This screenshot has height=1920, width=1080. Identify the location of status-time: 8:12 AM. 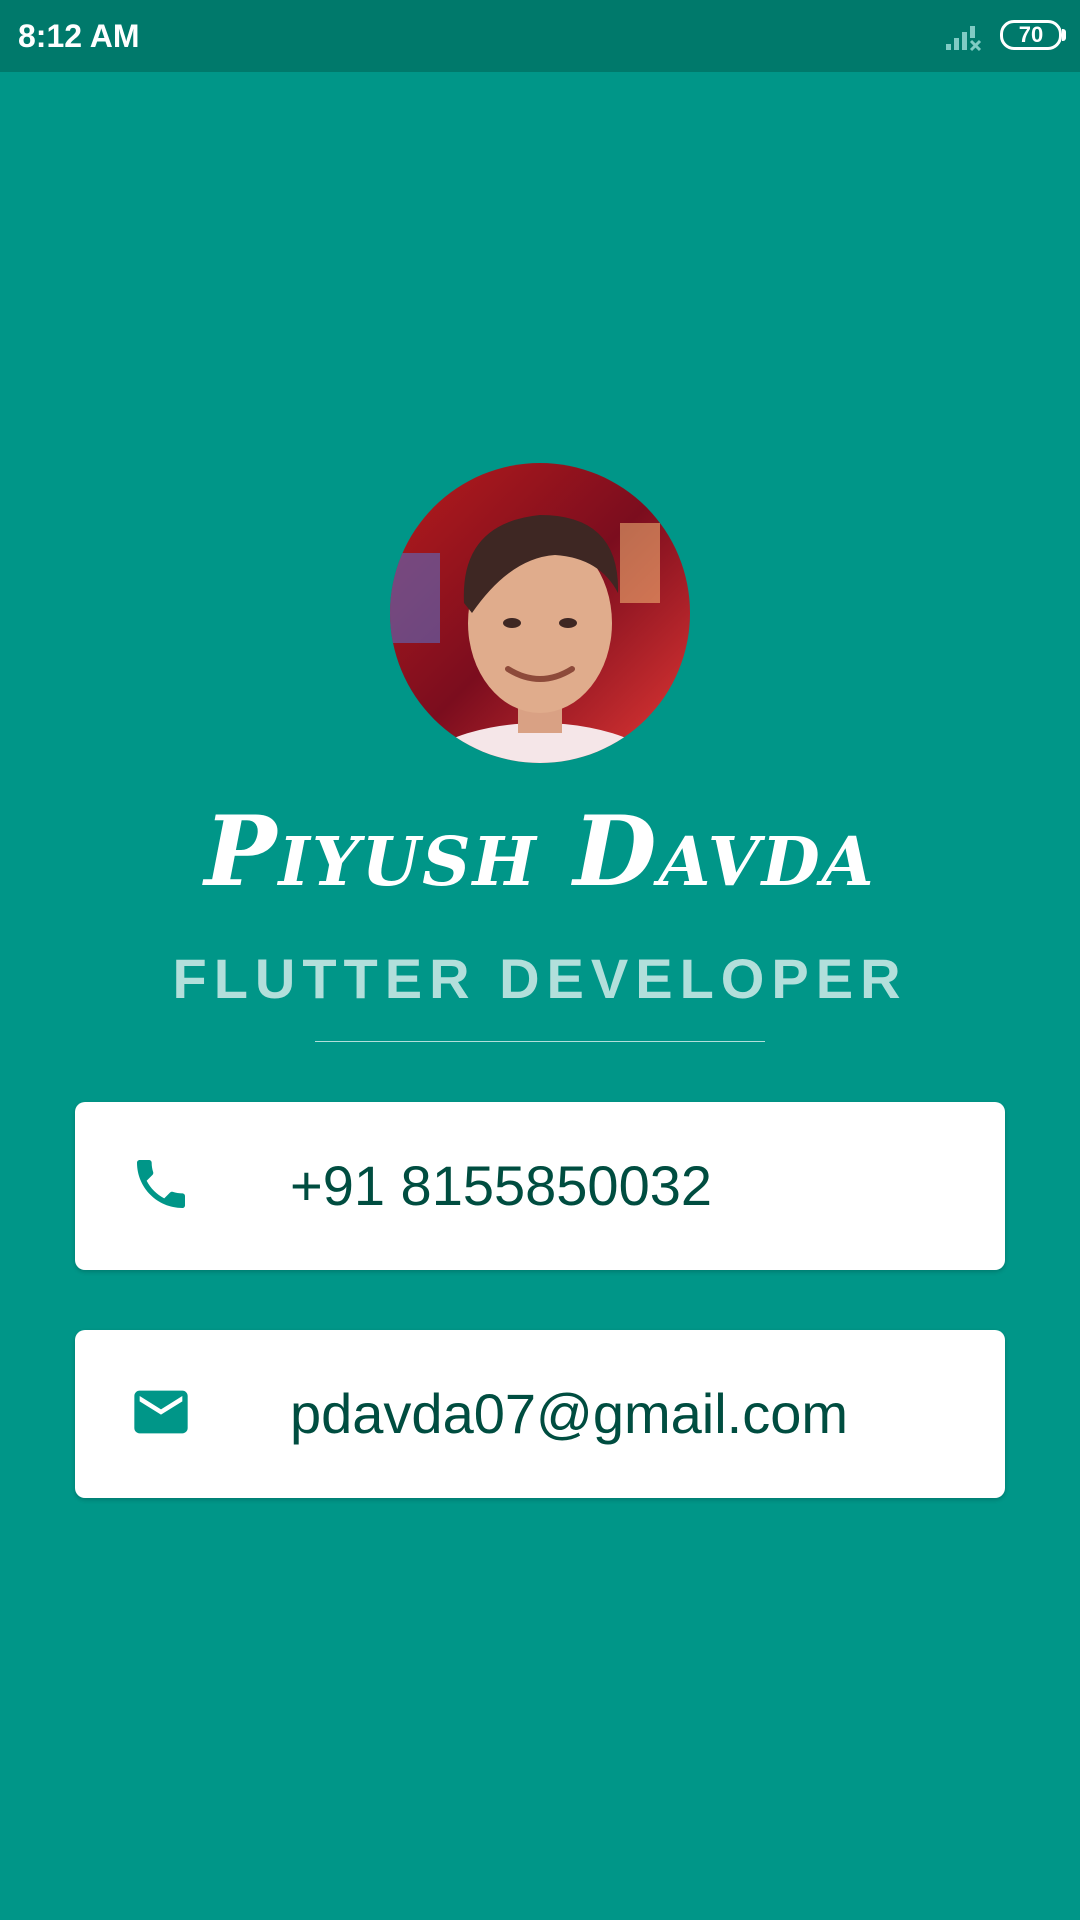
(79, 36).